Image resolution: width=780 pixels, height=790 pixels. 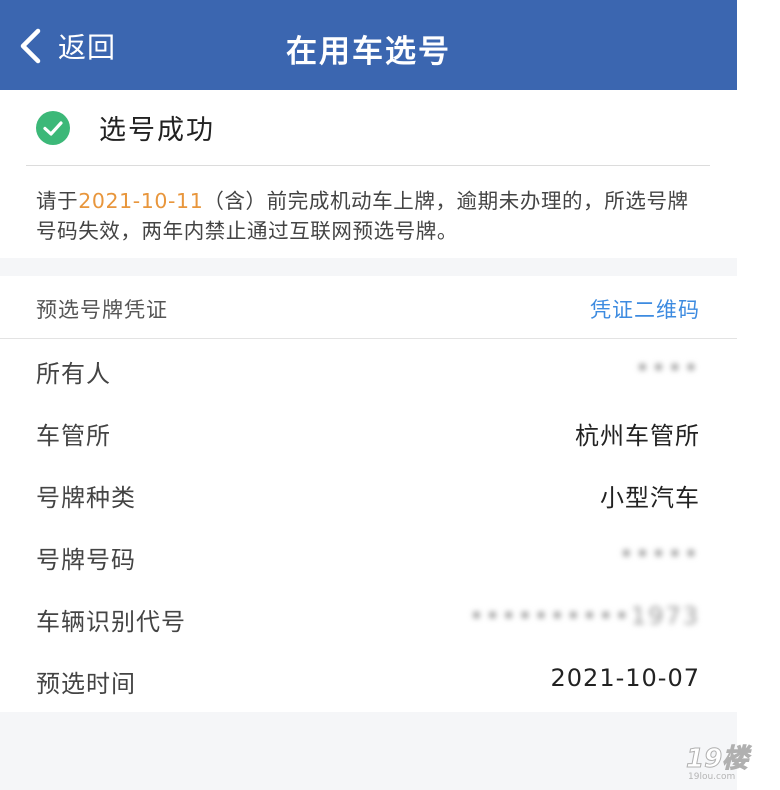 What do you see at coordinates (625, 678) in the screenshot?
I see `row-value: 2021-10-07` at bounding box center [625, 678].